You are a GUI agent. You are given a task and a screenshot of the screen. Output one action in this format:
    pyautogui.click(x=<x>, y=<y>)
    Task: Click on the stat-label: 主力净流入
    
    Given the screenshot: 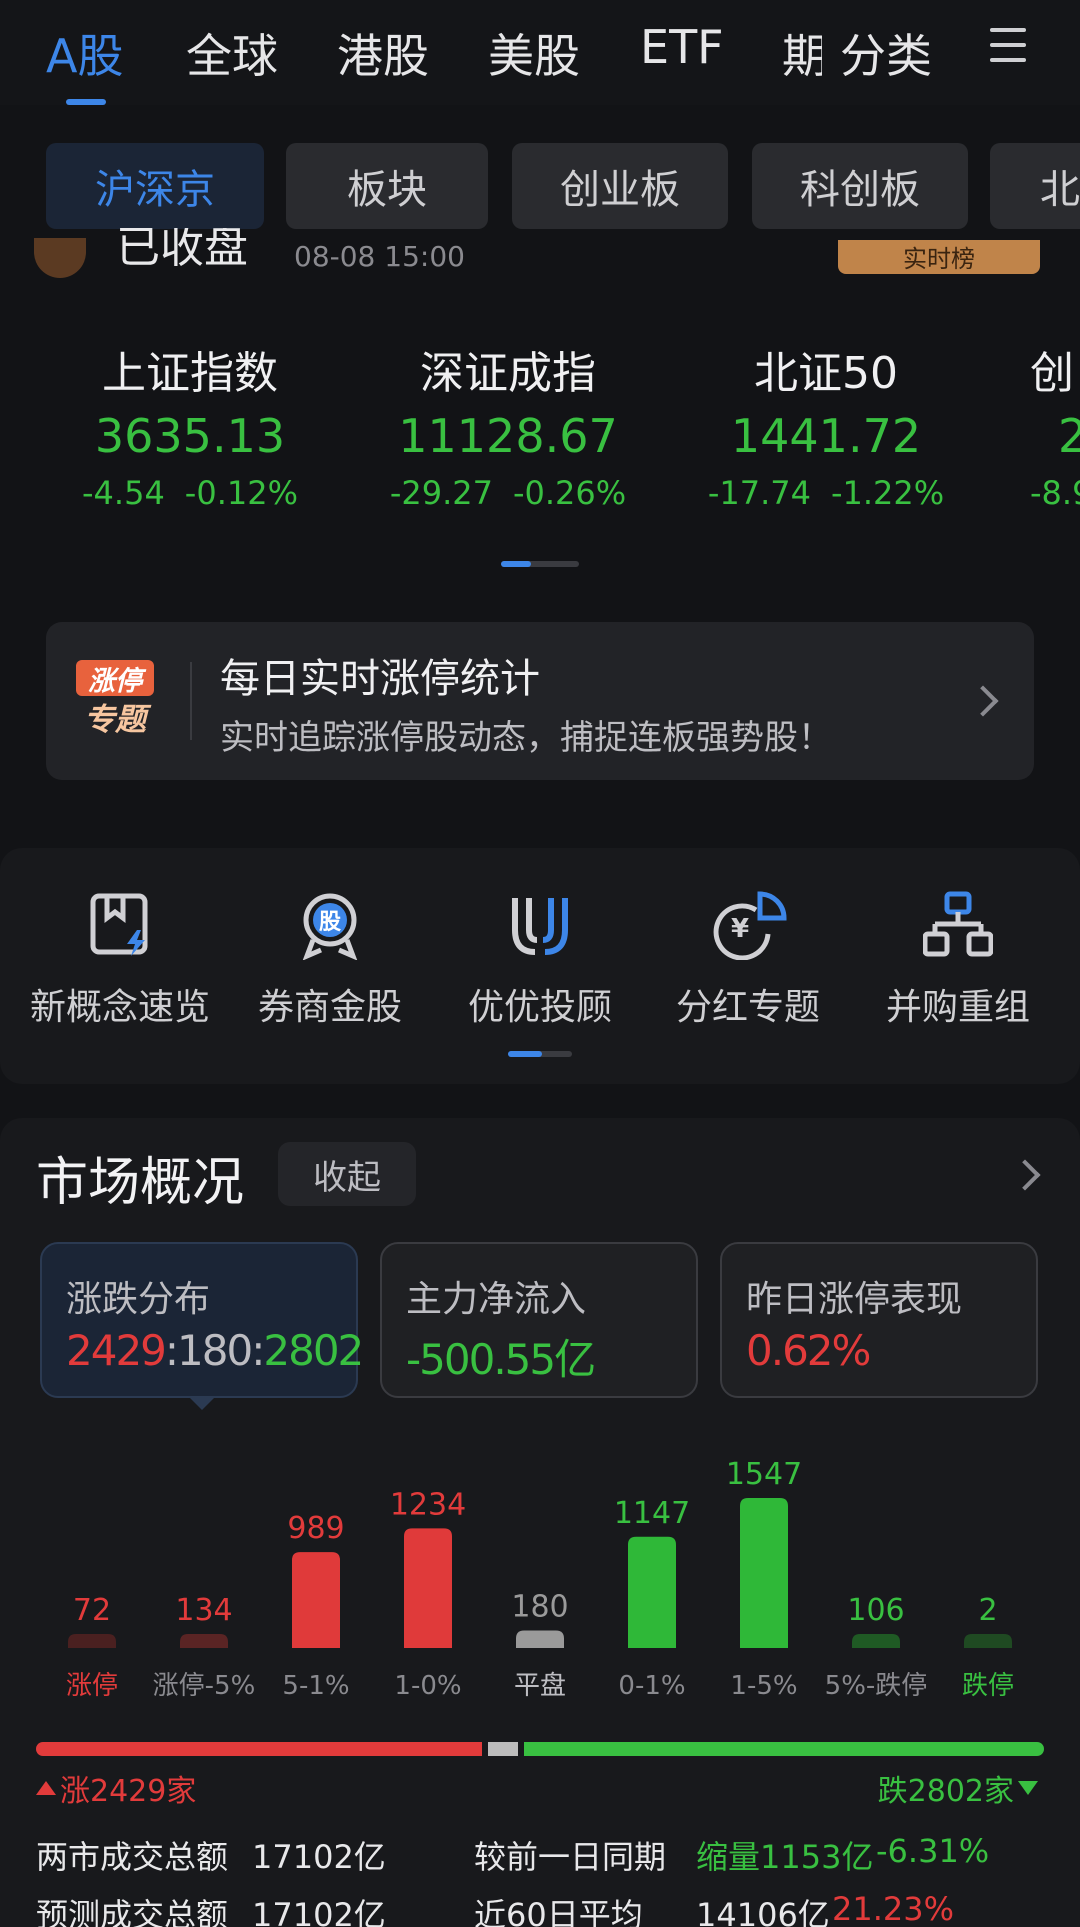 What is the action you would take?
    pyautogui.click(x=496, y=1299)
    